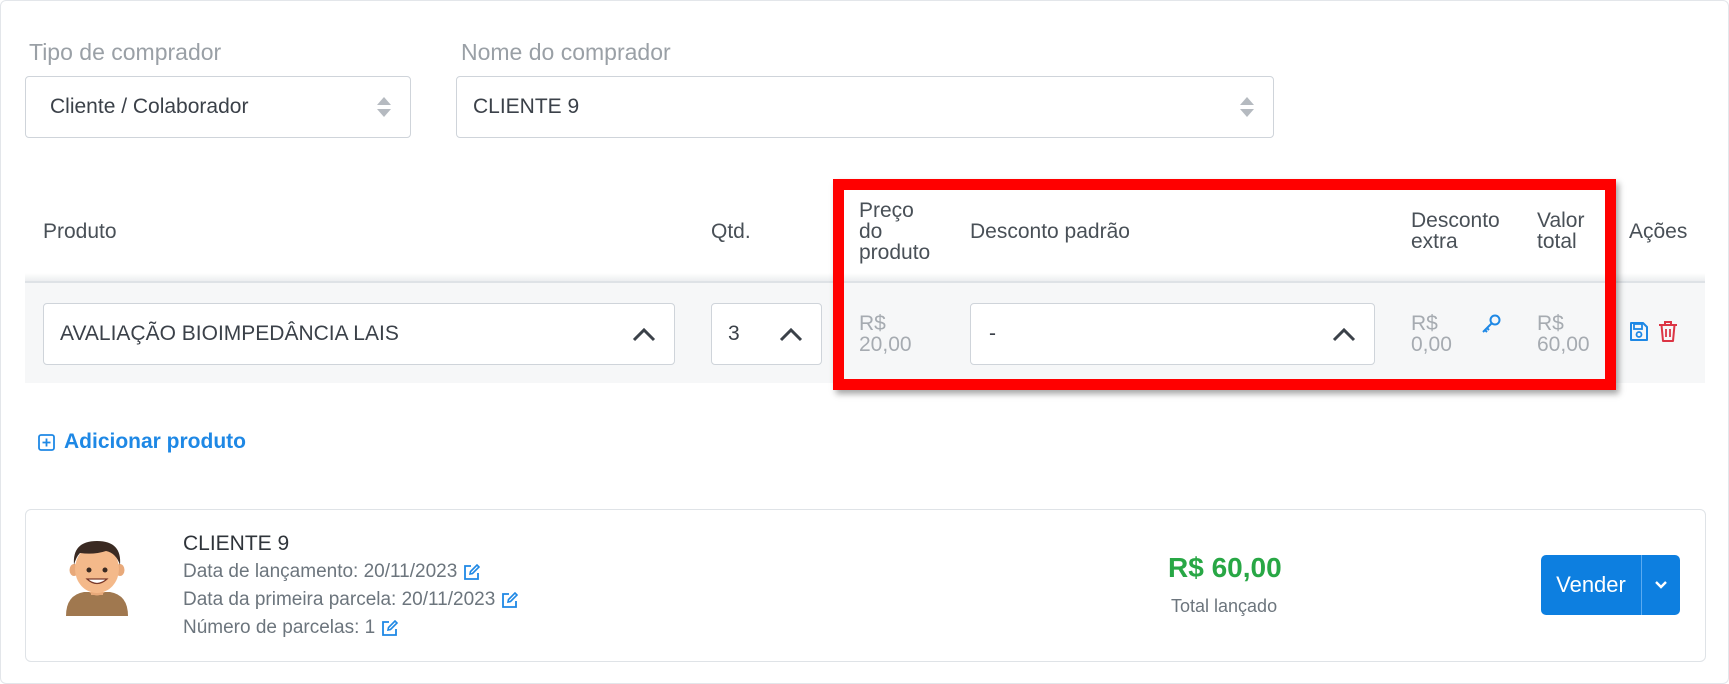 This screenshot has width=1729, height=684. I want to click on sell-button-group: Vender, so click(1610, 585).